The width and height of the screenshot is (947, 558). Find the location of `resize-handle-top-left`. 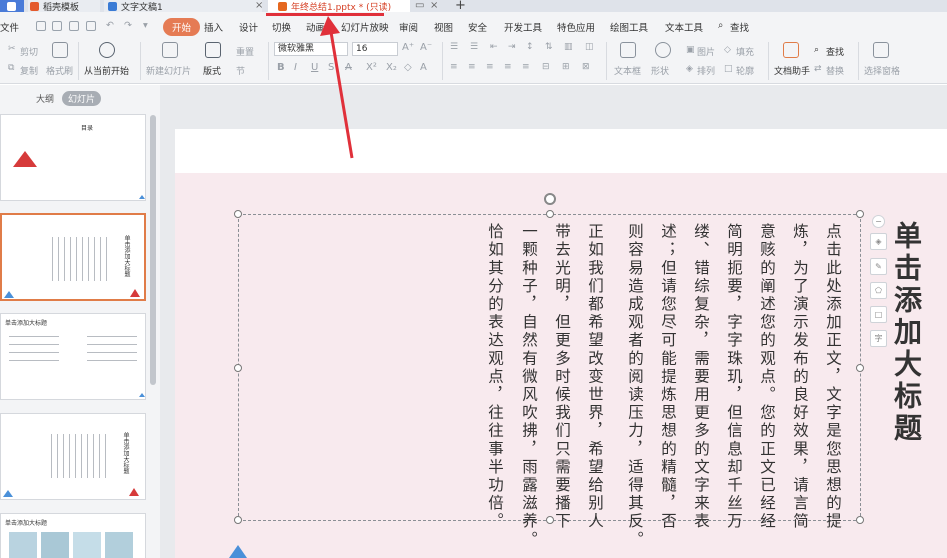

resize-handle-top-left is located at coordinates (238, 214).